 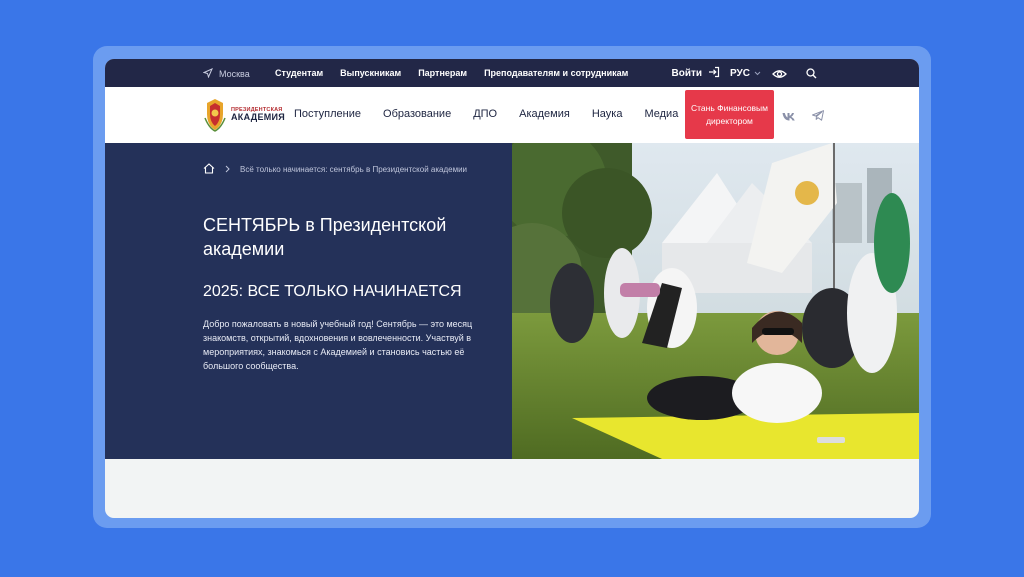 What do you see at coordinates (227, 170) in the screenshot?
I see `chevron-right-icon` at bounding box center [227, 170].